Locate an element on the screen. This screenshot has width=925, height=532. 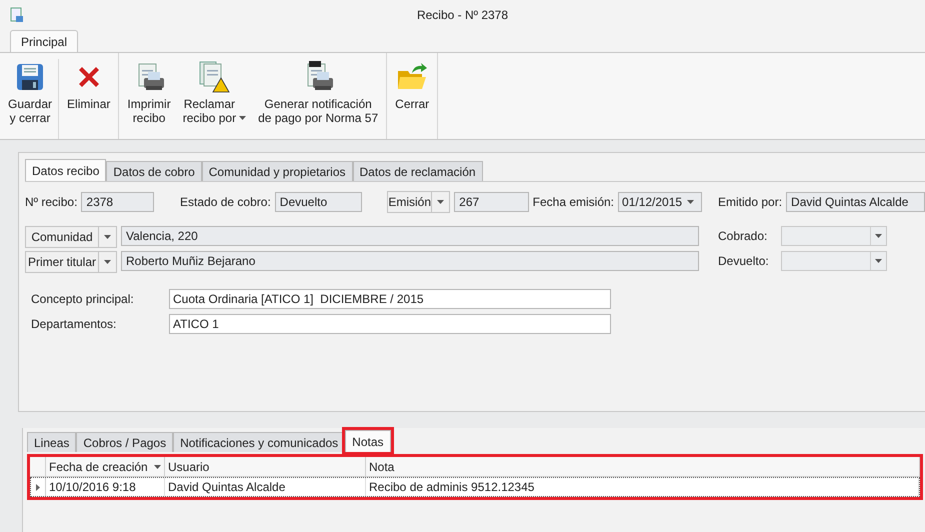
ribbon-button: Generar notificación de pago por Norma 57 is located at coordinates (318, 99).